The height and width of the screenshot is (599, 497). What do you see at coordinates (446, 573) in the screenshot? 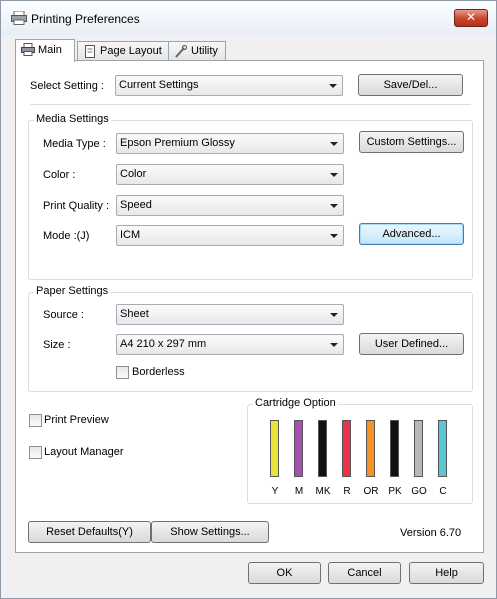
I see `help-button: Help` at bounding box center [446, 573].